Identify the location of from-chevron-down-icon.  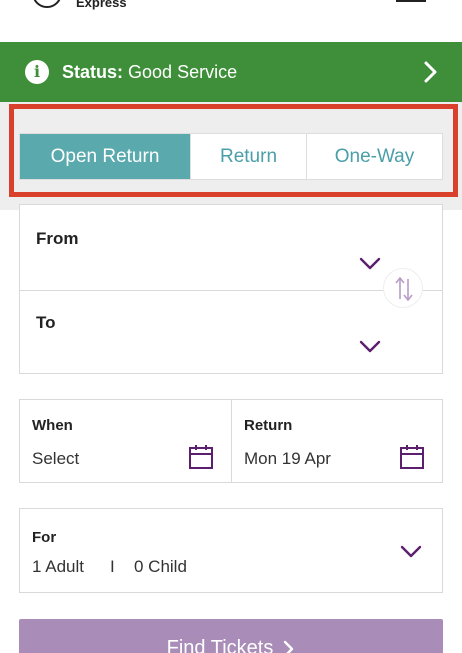
(370, 264).